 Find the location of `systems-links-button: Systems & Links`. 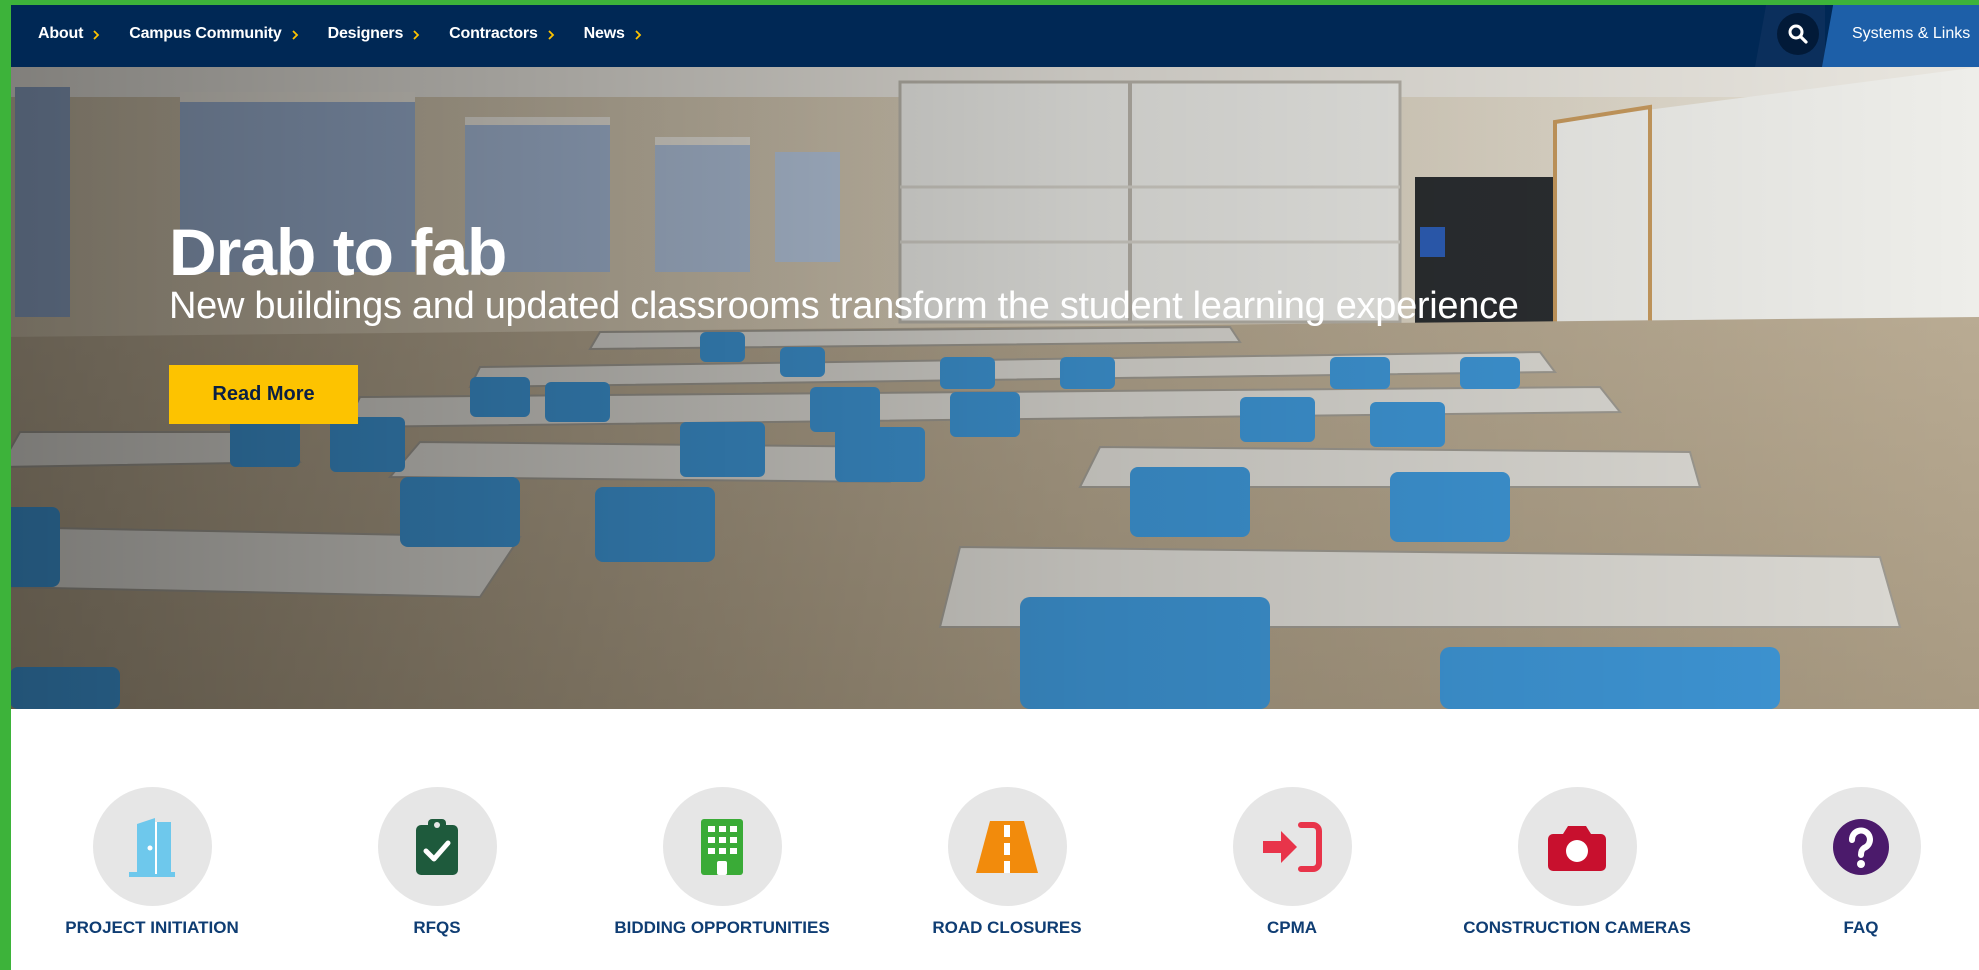

systems-links-button: Systems & Links is located at coordinates (1900, 33).